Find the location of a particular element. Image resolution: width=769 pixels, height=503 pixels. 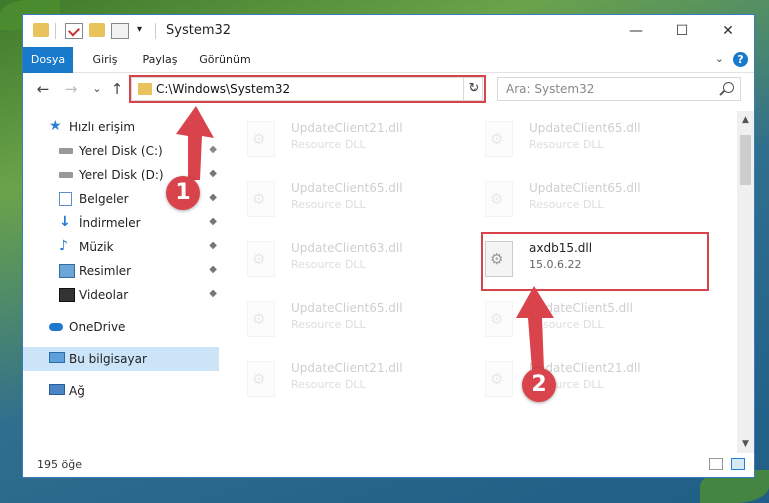

customize-toolbar-icon is located at coordinates (120, 31).